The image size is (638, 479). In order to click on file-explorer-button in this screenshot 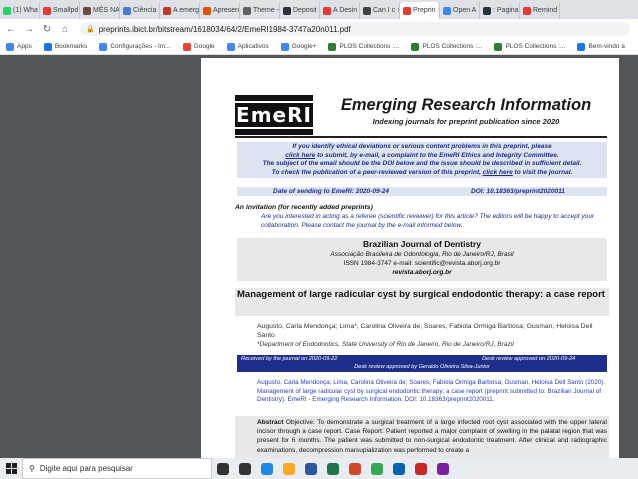, I will do `click(289, 468)`.